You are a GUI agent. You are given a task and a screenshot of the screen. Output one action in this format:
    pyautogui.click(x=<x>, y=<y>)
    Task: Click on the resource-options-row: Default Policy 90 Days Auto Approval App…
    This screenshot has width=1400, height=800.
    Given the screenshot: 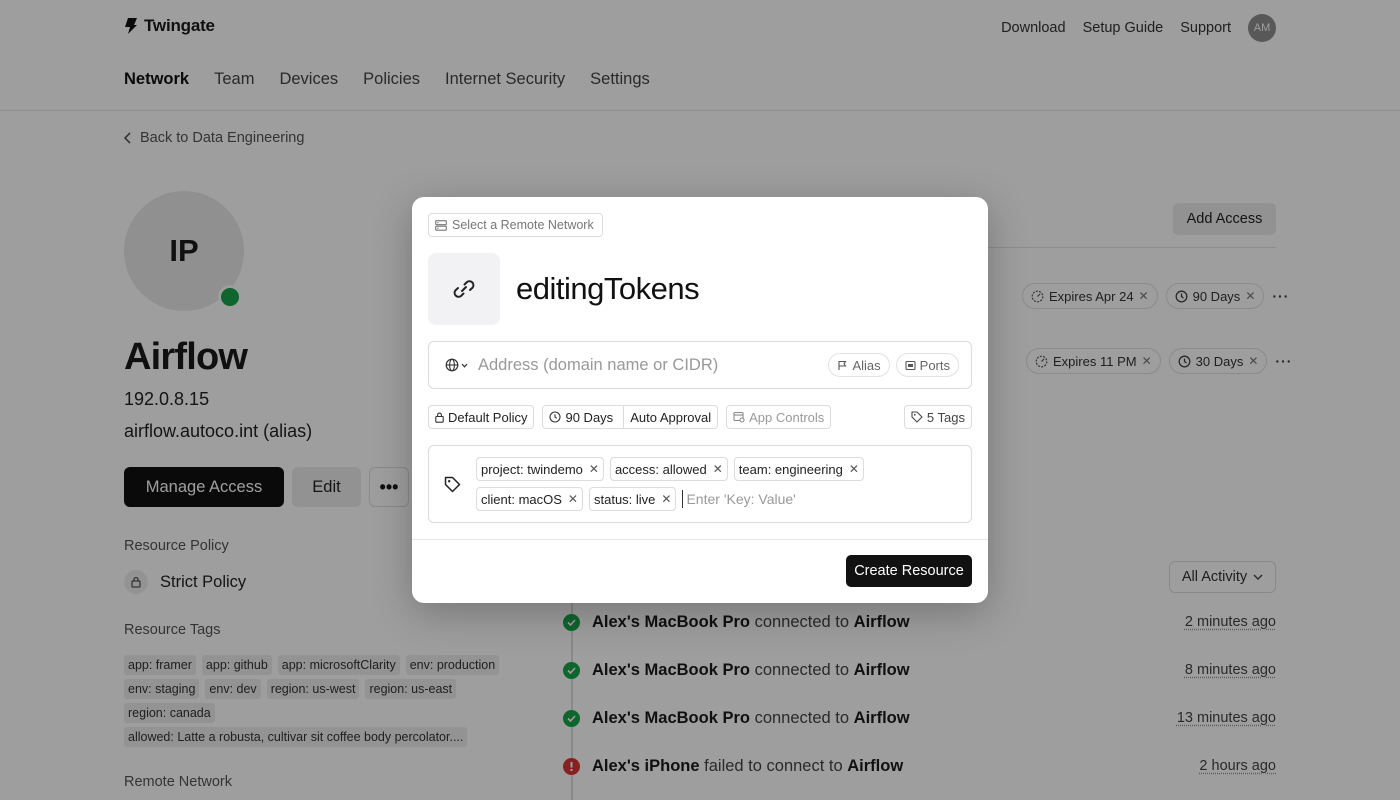 What is the action you would take?
    pyautogui.click(x=700, y=417)
    